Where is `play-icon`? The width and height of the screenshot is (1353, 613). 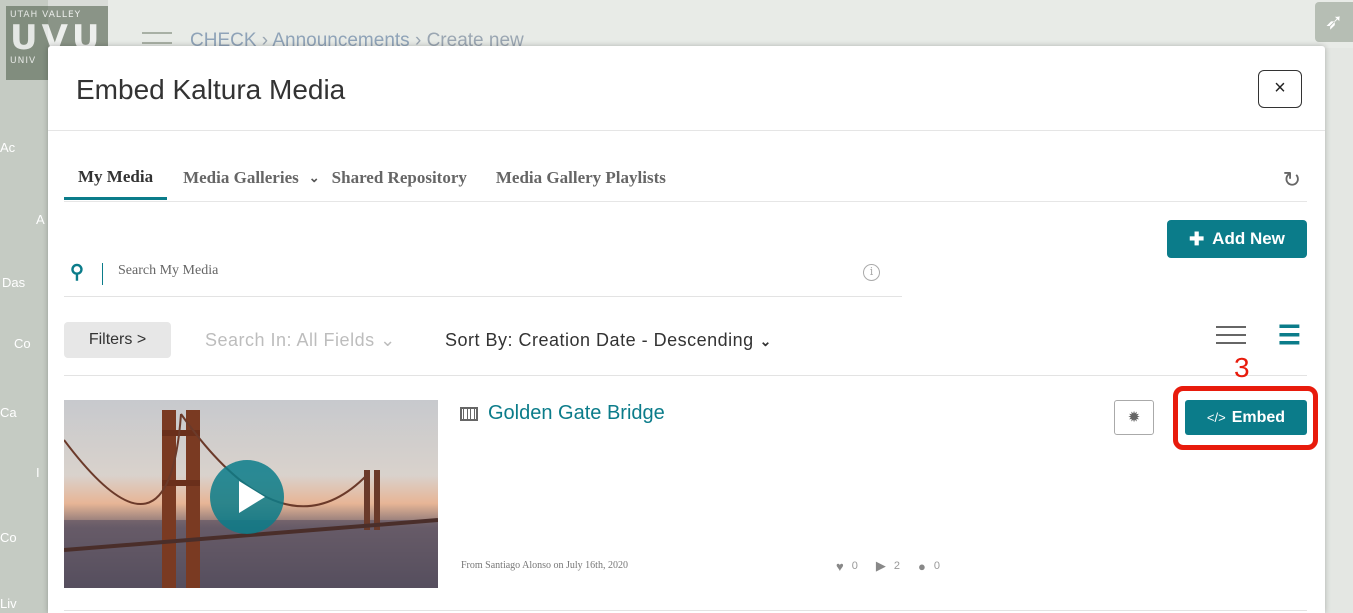
play-icon is located at coordinates (247, 497).